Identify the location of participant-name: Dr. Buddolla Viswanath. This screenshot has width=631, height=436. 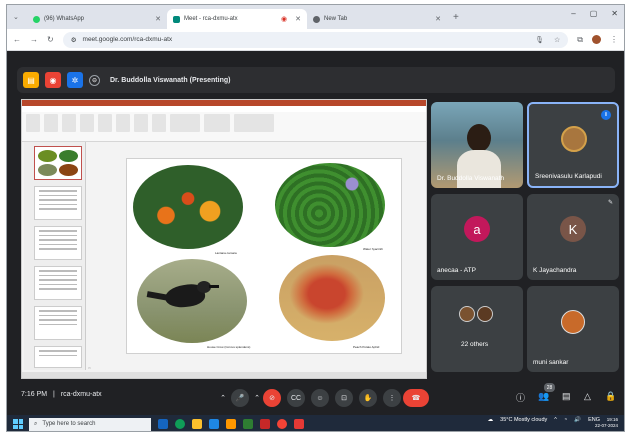
(471, 178).